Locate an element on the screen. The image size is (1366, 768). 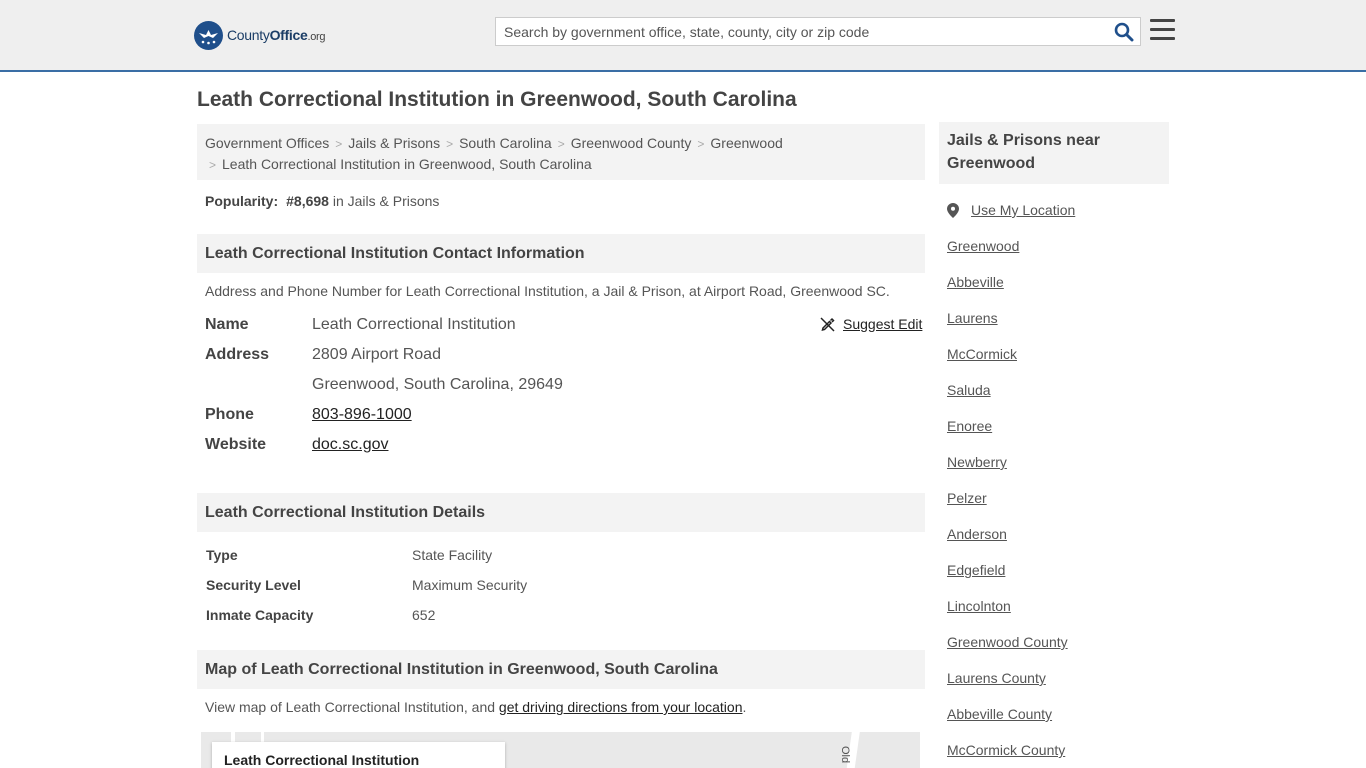
sidebar-link-edgefield: Edgefield is located at coordinates (976, 570).